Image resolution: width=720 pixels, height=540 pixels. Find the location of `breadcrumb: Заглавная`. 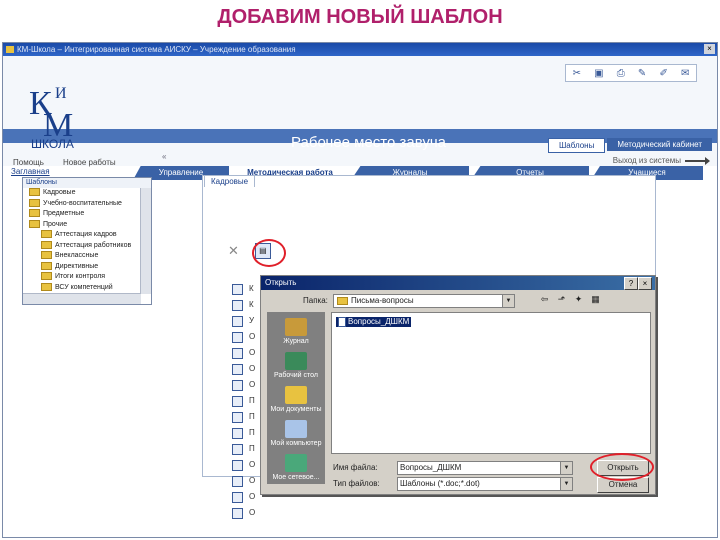

breadcrumb: Заглавная is located at coordinates (30, 171).